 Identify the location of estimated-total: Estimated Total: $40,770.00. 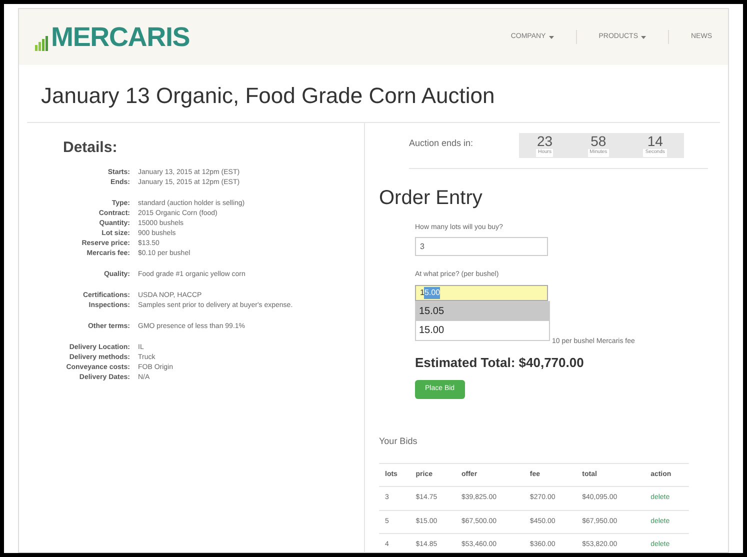
(499, 363).